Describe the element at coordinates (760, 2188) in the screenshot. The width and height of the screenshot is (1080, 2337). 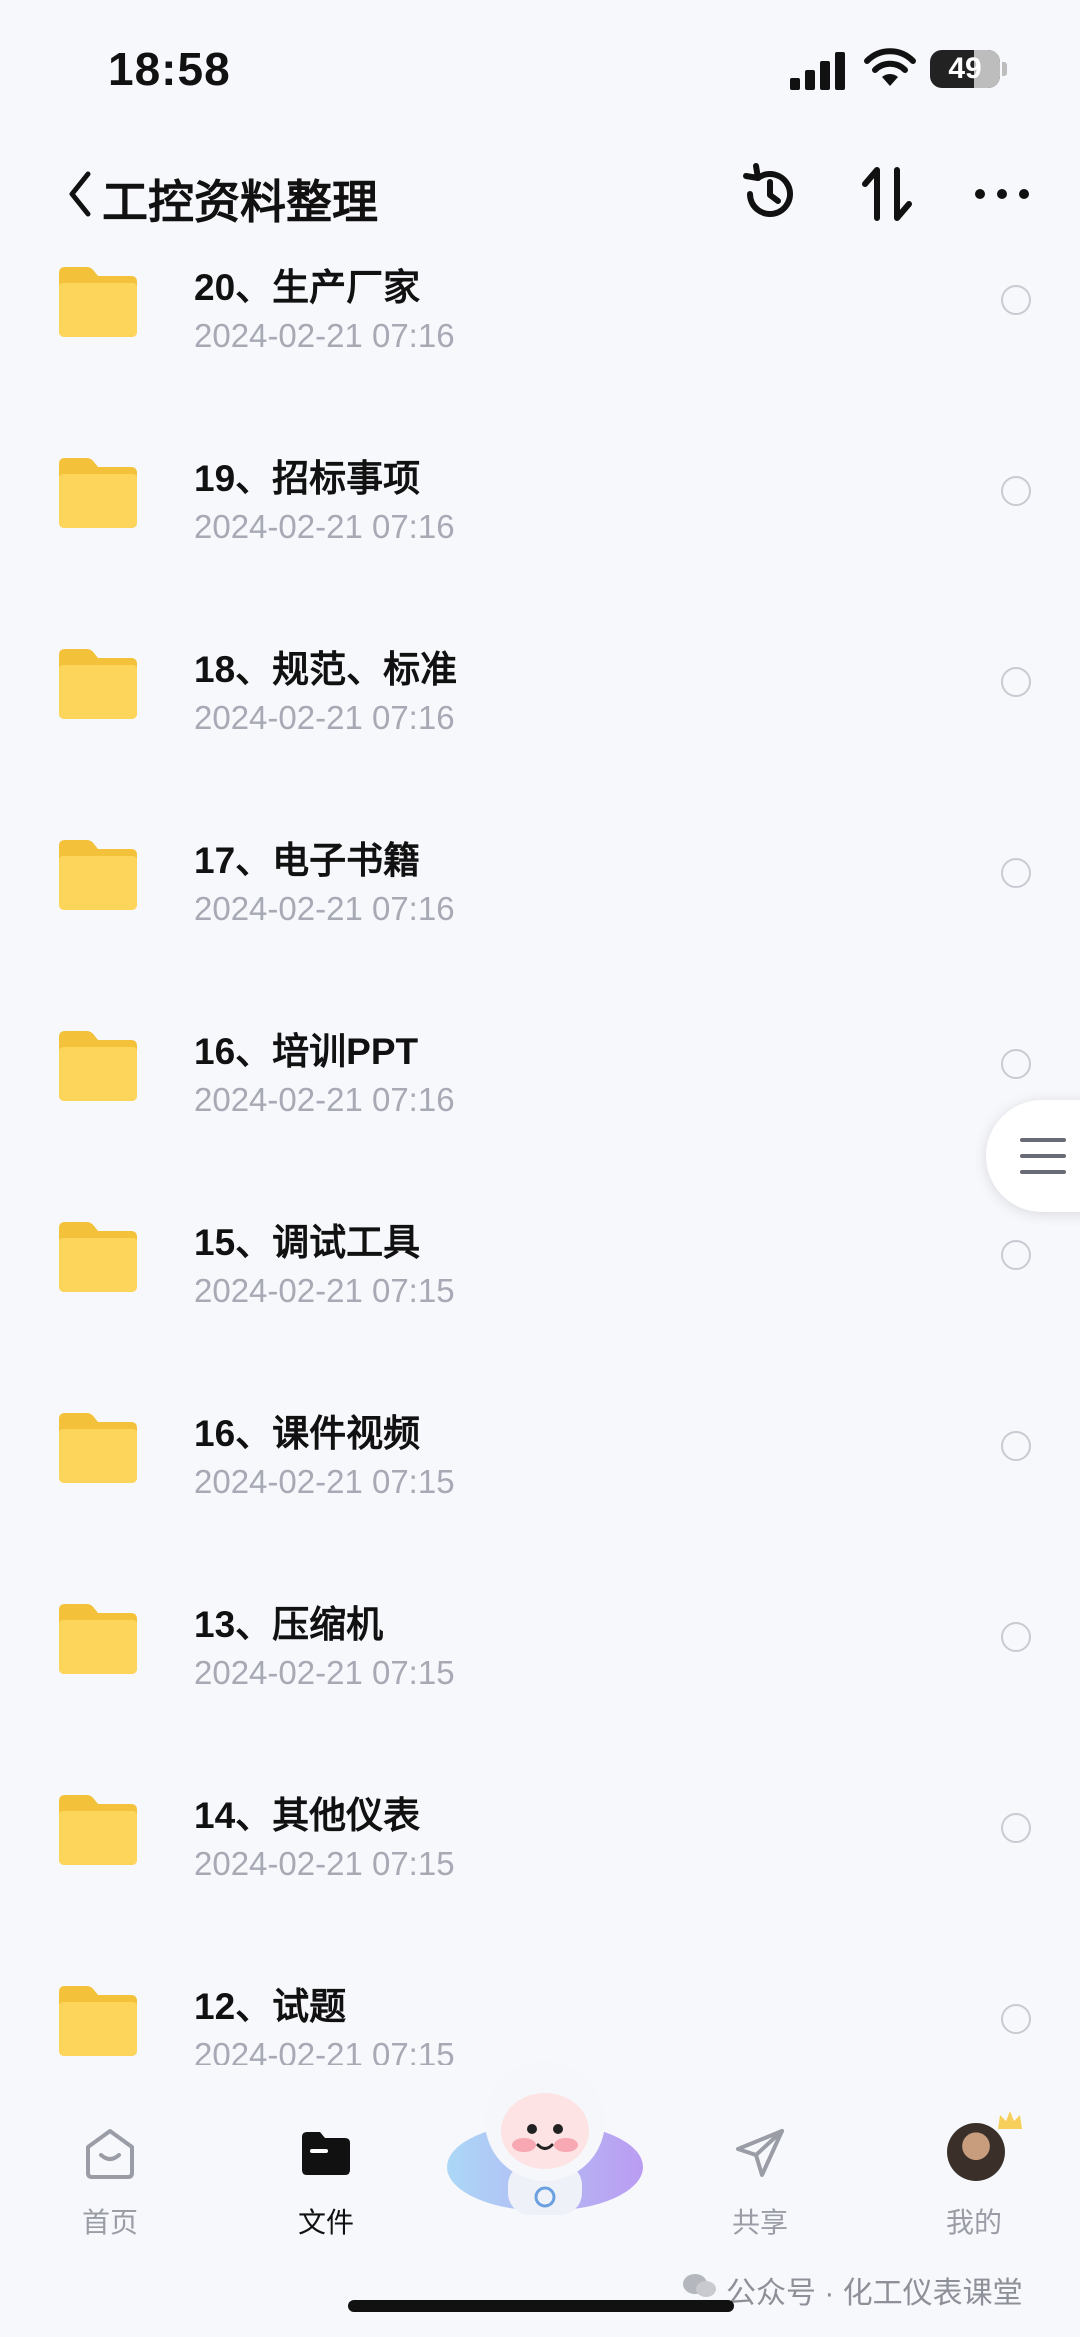
I see `tab-share: 共享` at that location.